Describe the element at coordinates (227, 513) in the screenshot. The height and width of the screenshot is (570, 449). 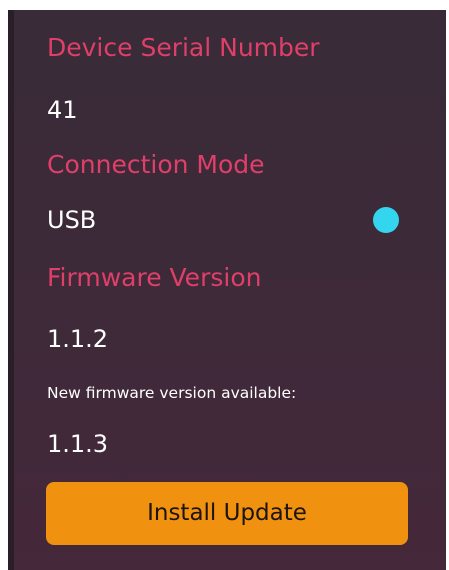
I see `install-update-button: Install Update` at that location.